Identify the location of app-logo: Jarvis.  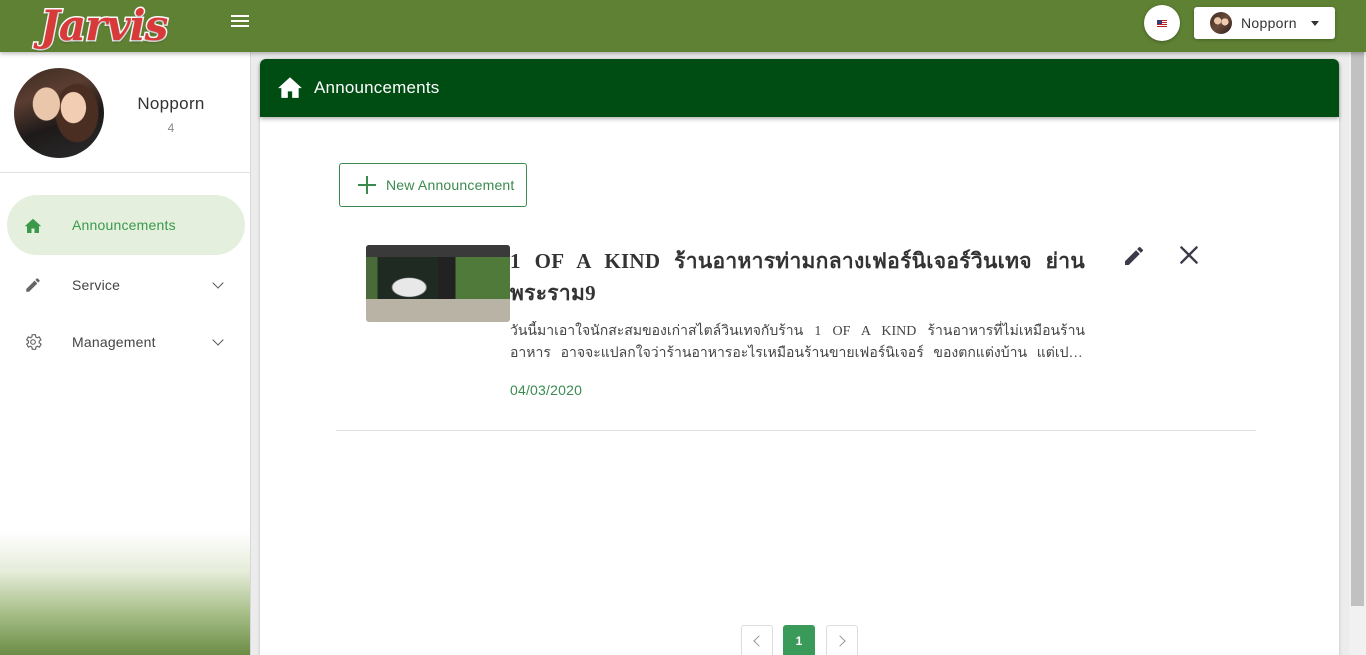
(102, 26).